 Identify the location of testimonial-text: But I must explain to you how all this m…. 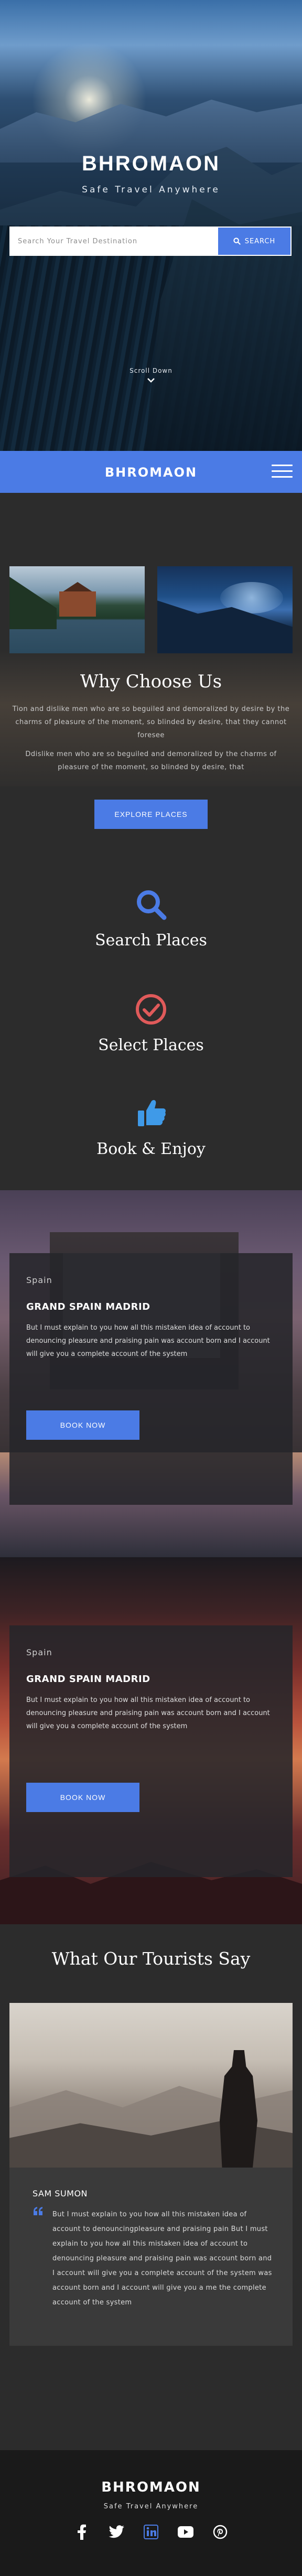
(162, 2258).